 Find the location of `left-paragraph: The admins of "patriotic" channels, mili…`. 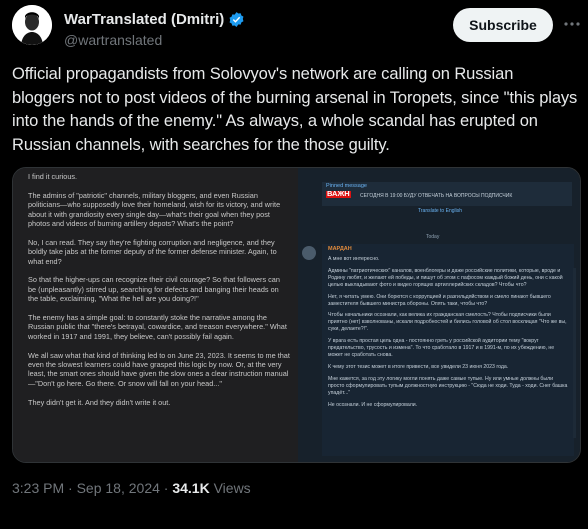

left-paragraph: The admins of "patriotic" channels, mili… is located at coordinates (154, 209).